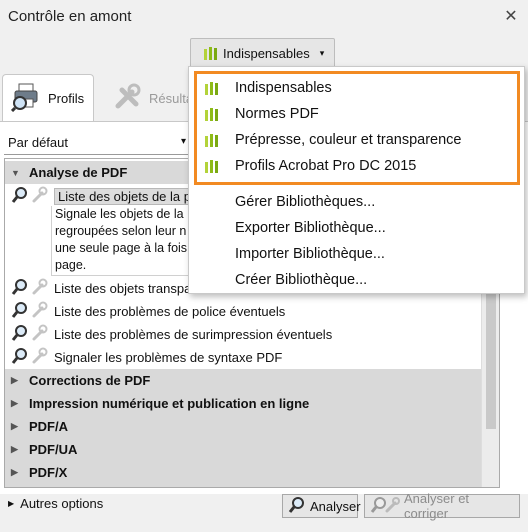 Image resolution: width=528 pixels, height=532 pixels. Describe the element at coordinates (357, 128) in the screenshot. I see `library-highlight-box` at that location.